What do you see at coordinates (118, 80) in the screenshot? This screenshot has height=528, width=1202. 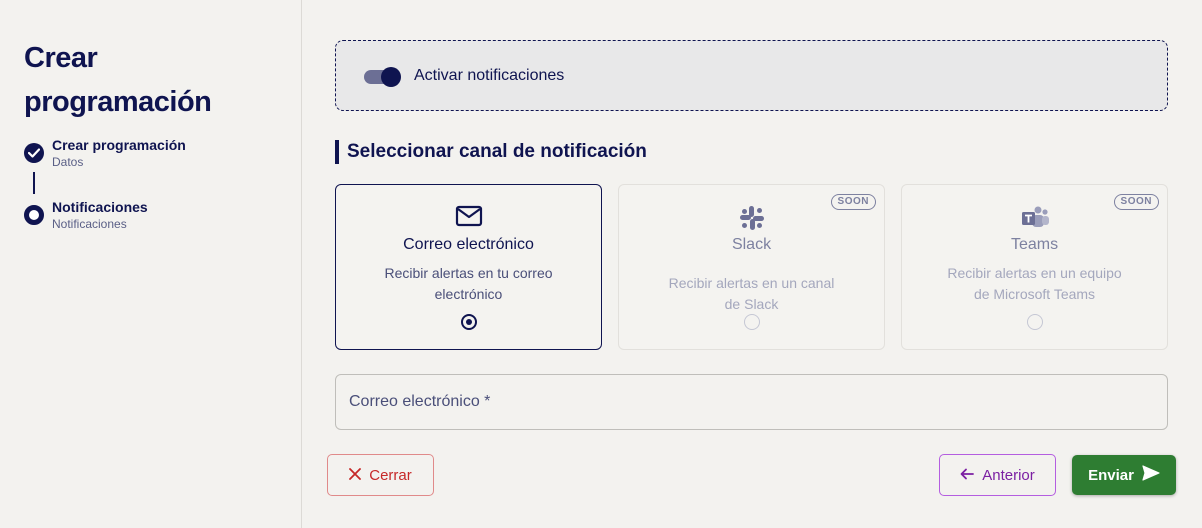 I see `page-title: Crear programación` at bounding box center [118, 80].